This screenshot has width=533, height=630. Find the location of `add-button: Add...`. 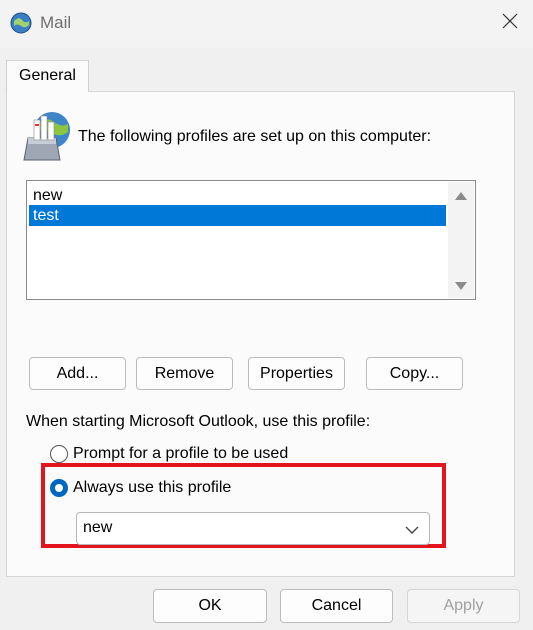

add-button: Add... is located at coordinates (77, 373).